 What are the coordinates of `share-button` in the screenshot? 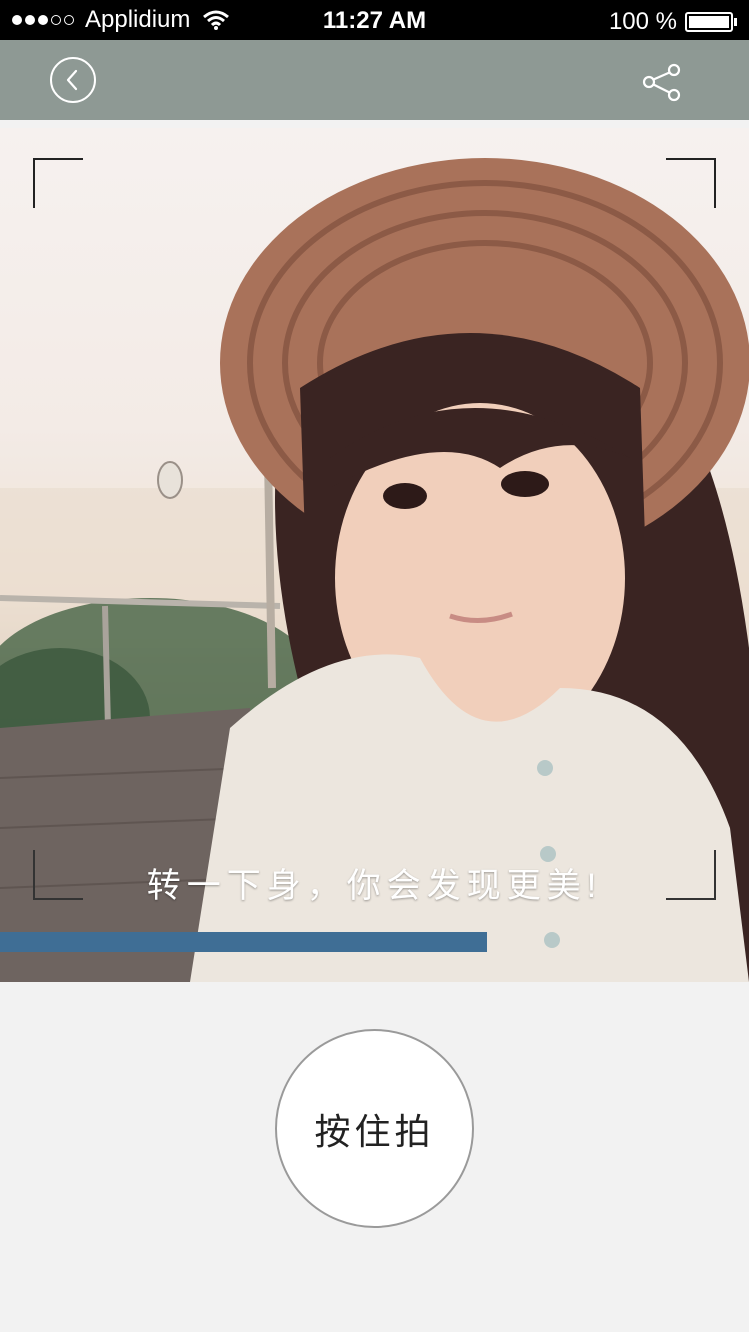 It's located at (662, 82).